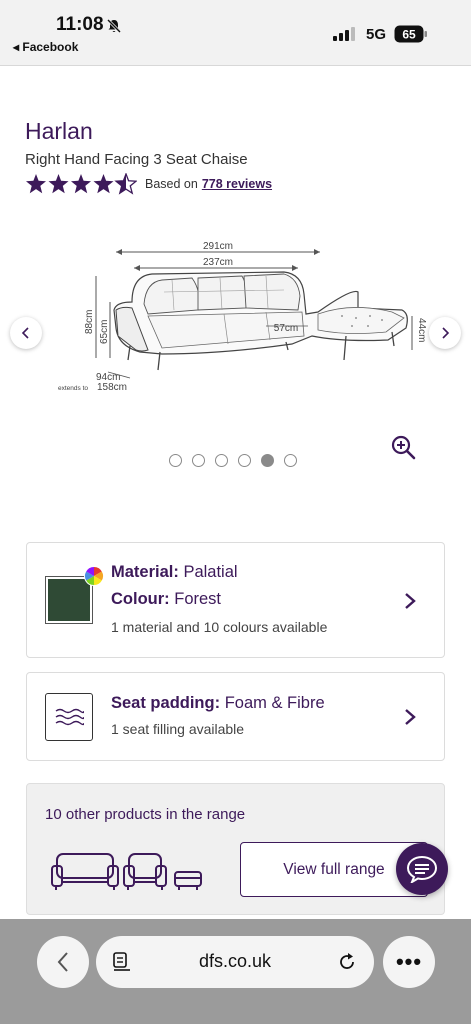 This screenshot has height=1024, width=471. I want to click on back-to-app-link: ◂ Facebook, so click(45, 47).